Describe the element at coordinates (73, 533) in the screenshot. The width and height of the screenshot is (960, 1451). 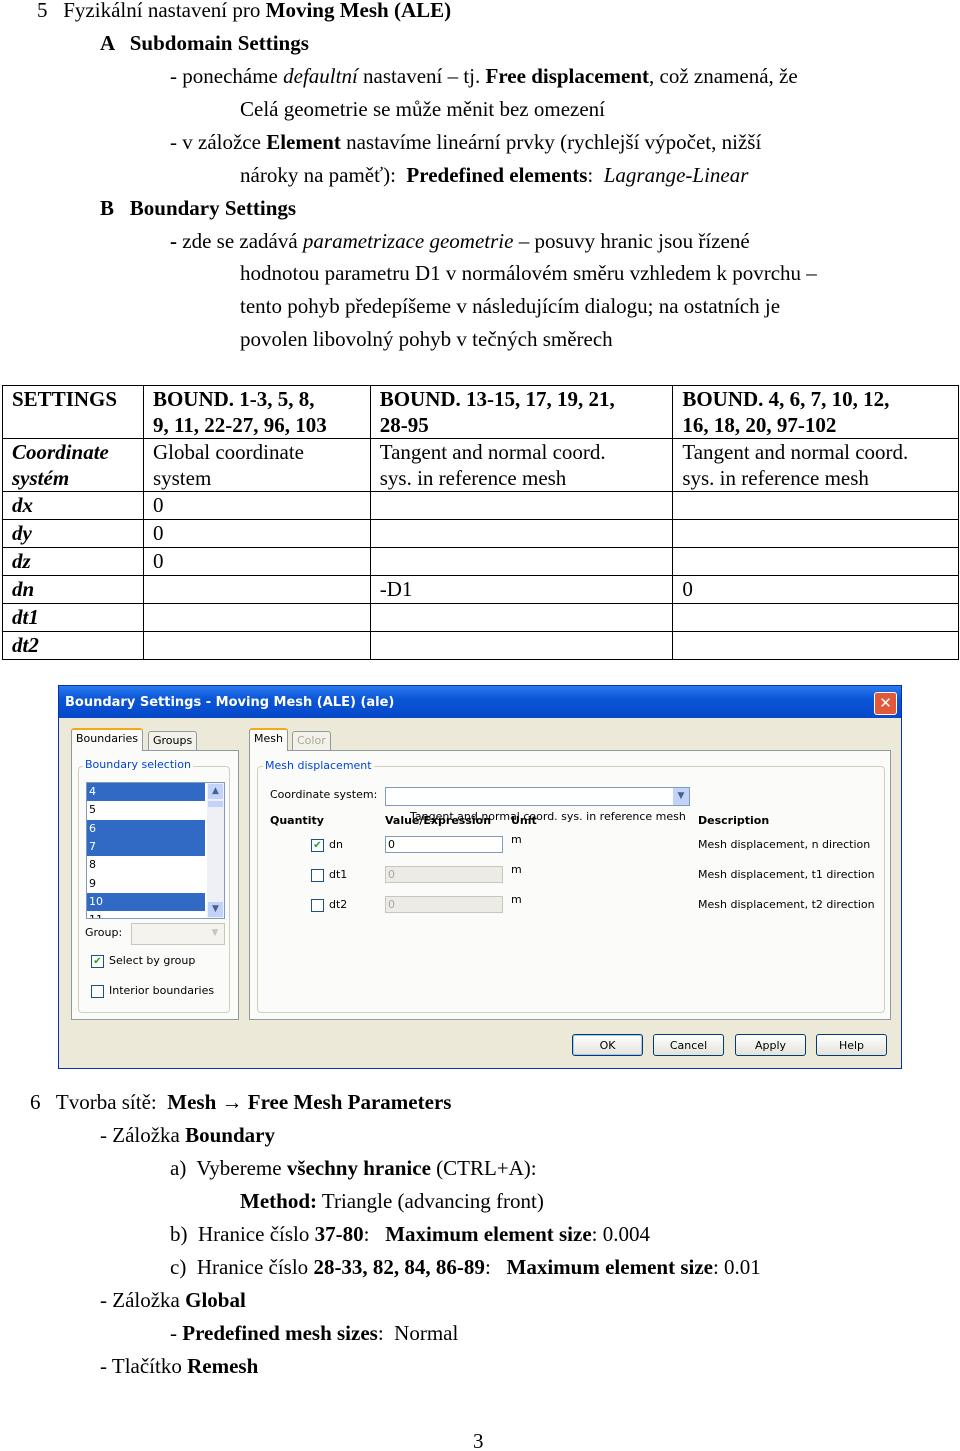
I see `row-label: dy` at that location.